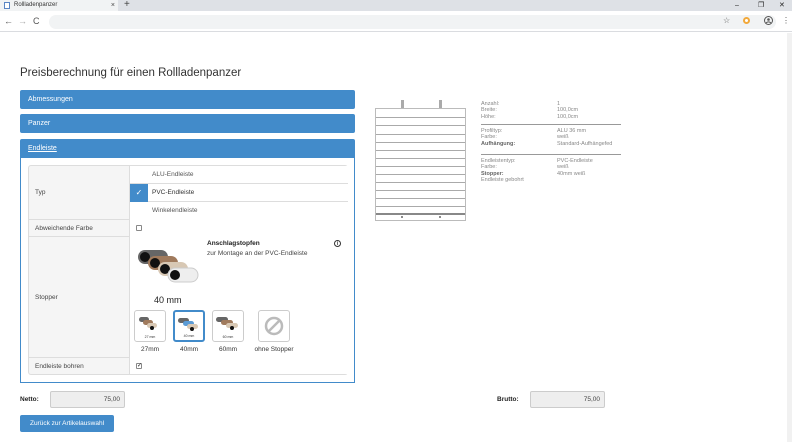 The width and height of the screenshot is (792, 442). Describe the element at coordinates (239, 193) in the screenshot. I see `option-pvc-endleiste: ✓ PVC-Endleiste` at that location.